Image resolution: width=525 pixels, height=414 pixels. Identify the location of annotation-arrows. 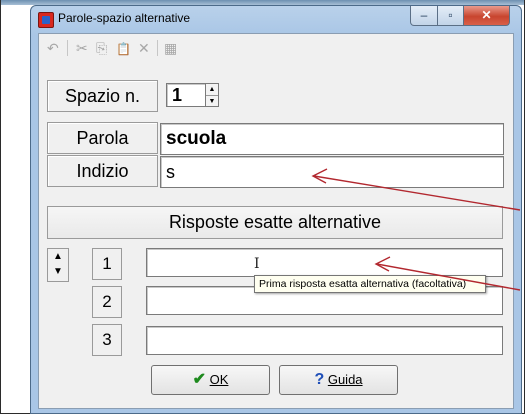
(416, 229).